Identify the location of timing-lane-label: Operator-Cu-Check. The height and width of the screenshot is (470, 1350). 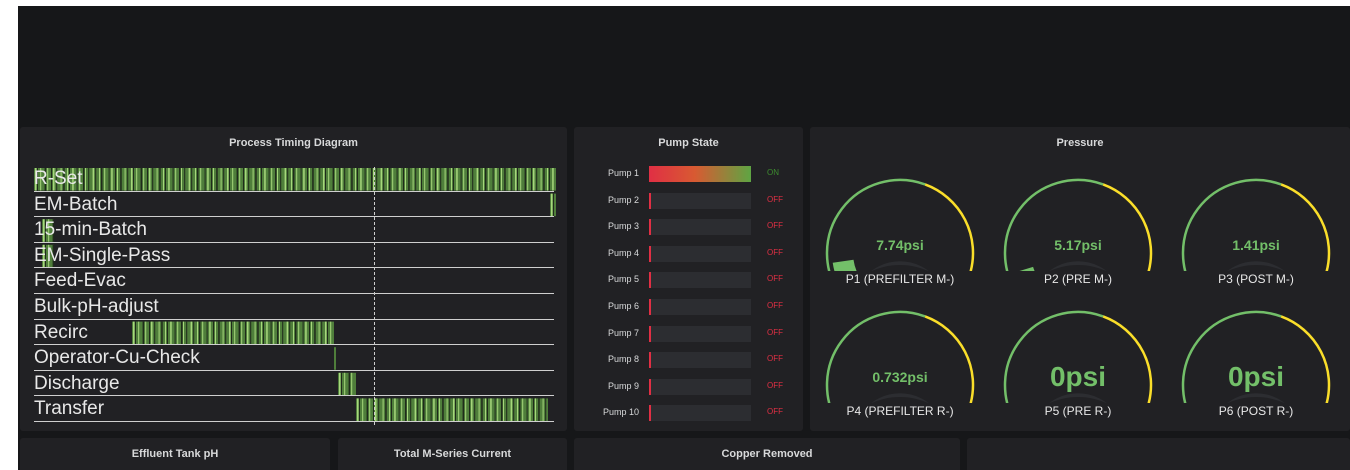
(117, 358).